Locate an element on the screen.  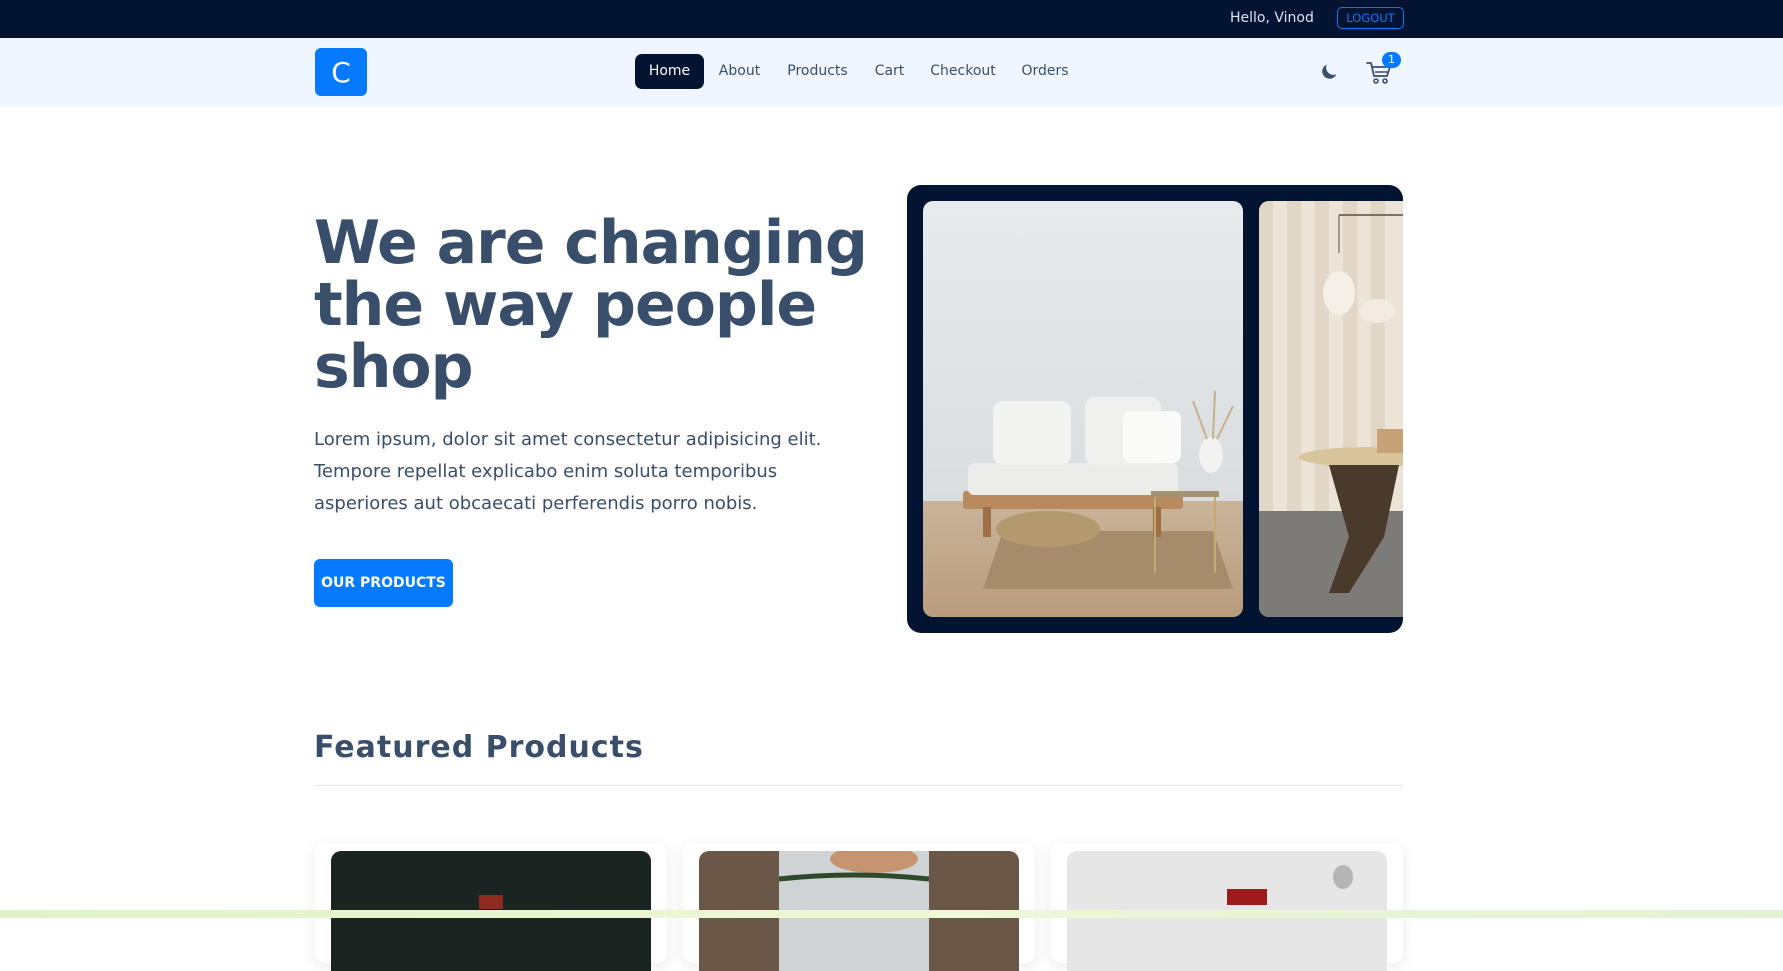
sofa-room-image is located at coordinates (1083, 409).